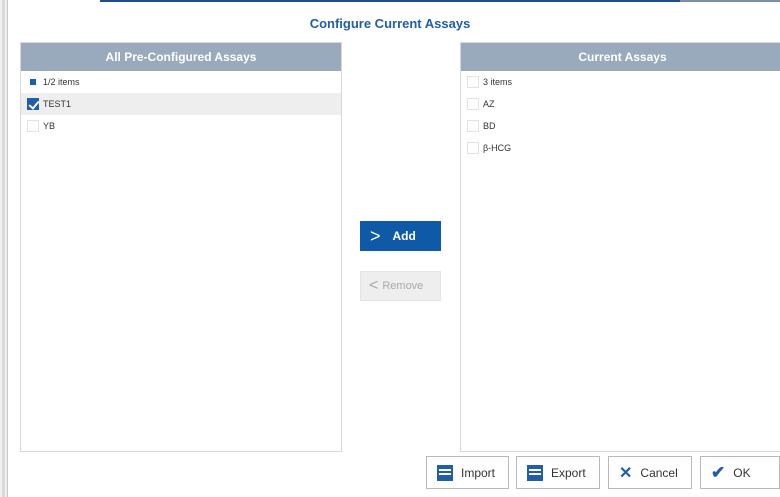 Image resolution: width=780 pixels, height=497 pixels. What do you see at coordinates (49, 126) in the screenshot?
I see `list-item-label: YB` at bounding box center [49, 126].